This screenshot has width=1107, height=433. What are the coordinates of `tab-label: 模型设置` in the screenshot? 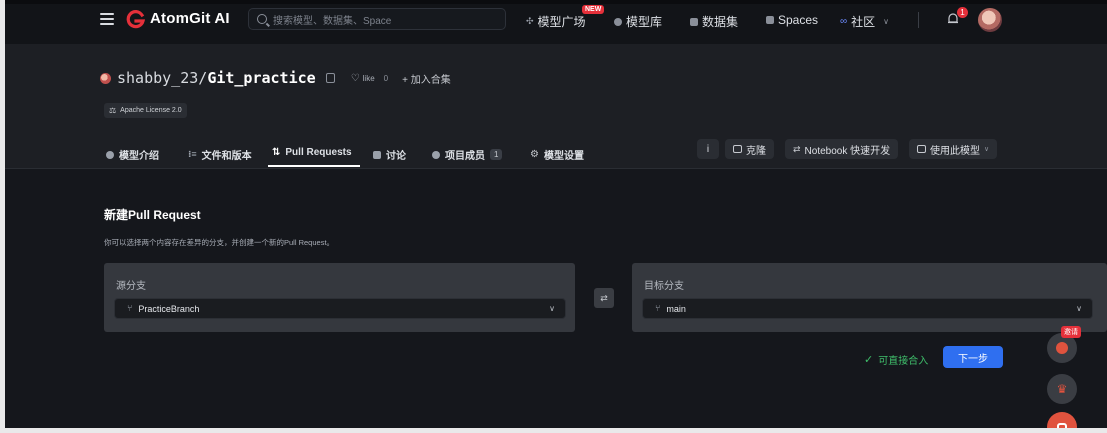 It's located at (563, 156).